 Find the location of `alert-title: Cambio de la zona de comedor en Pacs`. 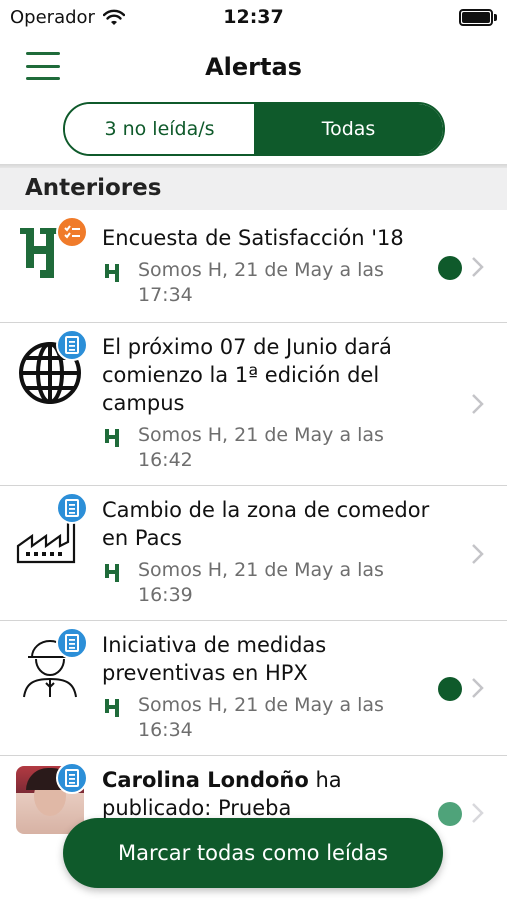

alert-title: Cambio de la zona de comedor en Pacs is located at coordinates (266, 524).